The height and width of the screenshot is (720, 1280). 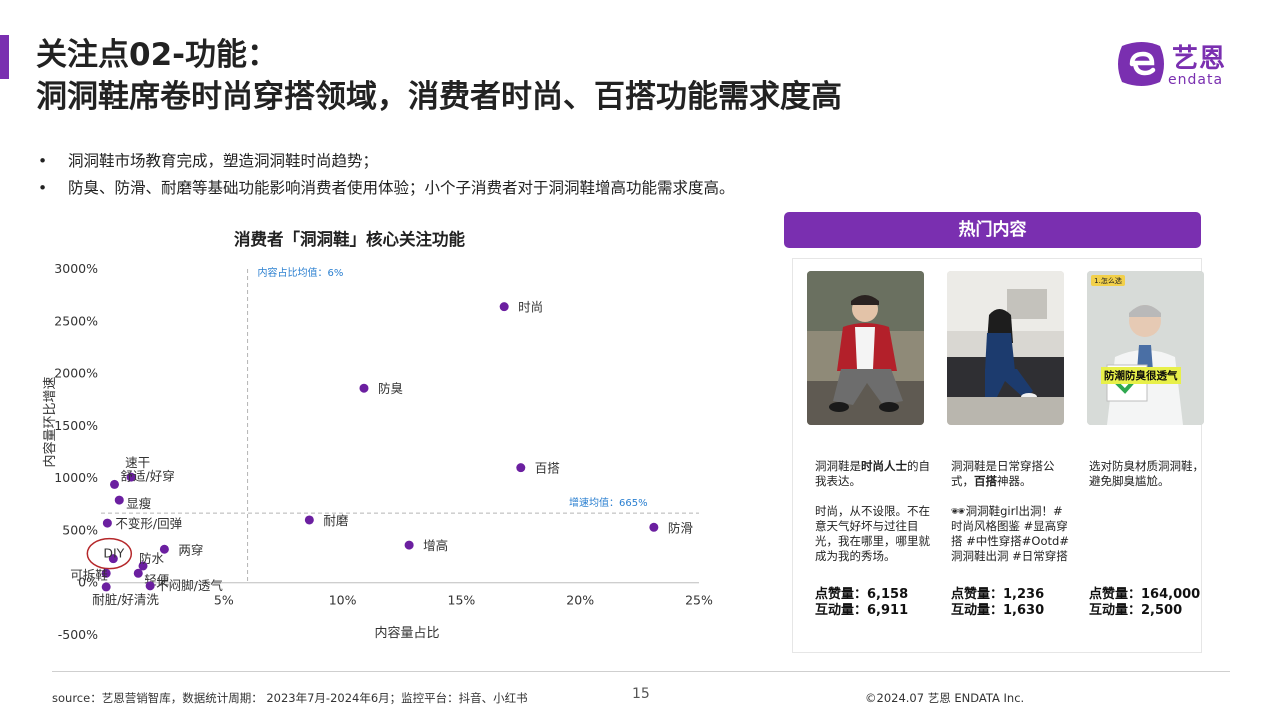 I want to click on point-label: 防臭, so click(x=390, y=388).